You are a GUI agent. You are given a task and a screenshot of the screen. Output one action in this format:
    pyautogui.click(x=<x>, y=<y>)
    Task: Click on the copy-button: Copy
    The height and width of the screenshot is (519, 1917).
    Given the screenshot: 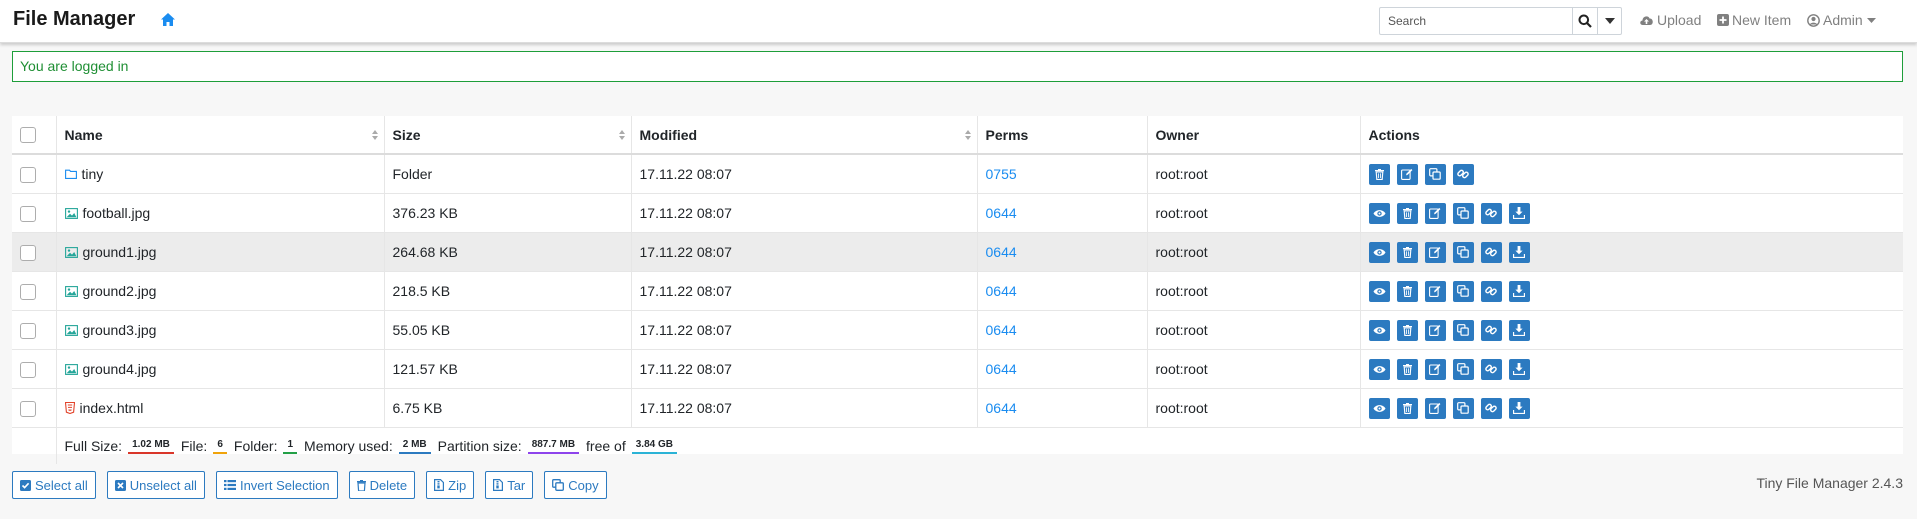 What is the action you would take?
    pyautogui.click(x=575, y=485)
    